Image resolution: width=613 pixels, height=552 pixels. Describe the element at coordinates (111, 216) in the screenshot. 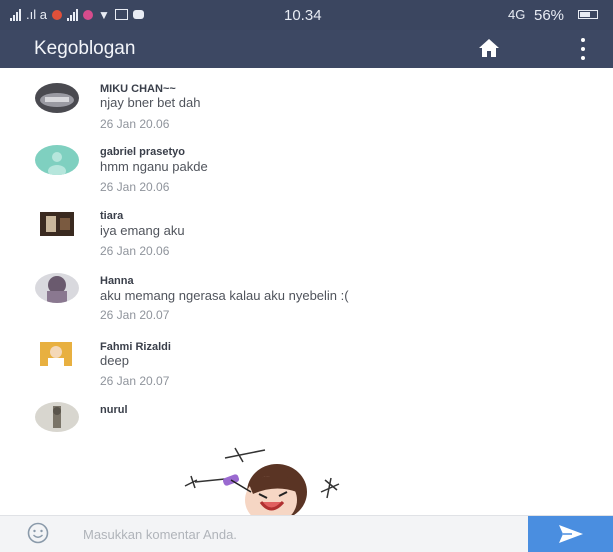

I see `comment-author: tiara` at that location.